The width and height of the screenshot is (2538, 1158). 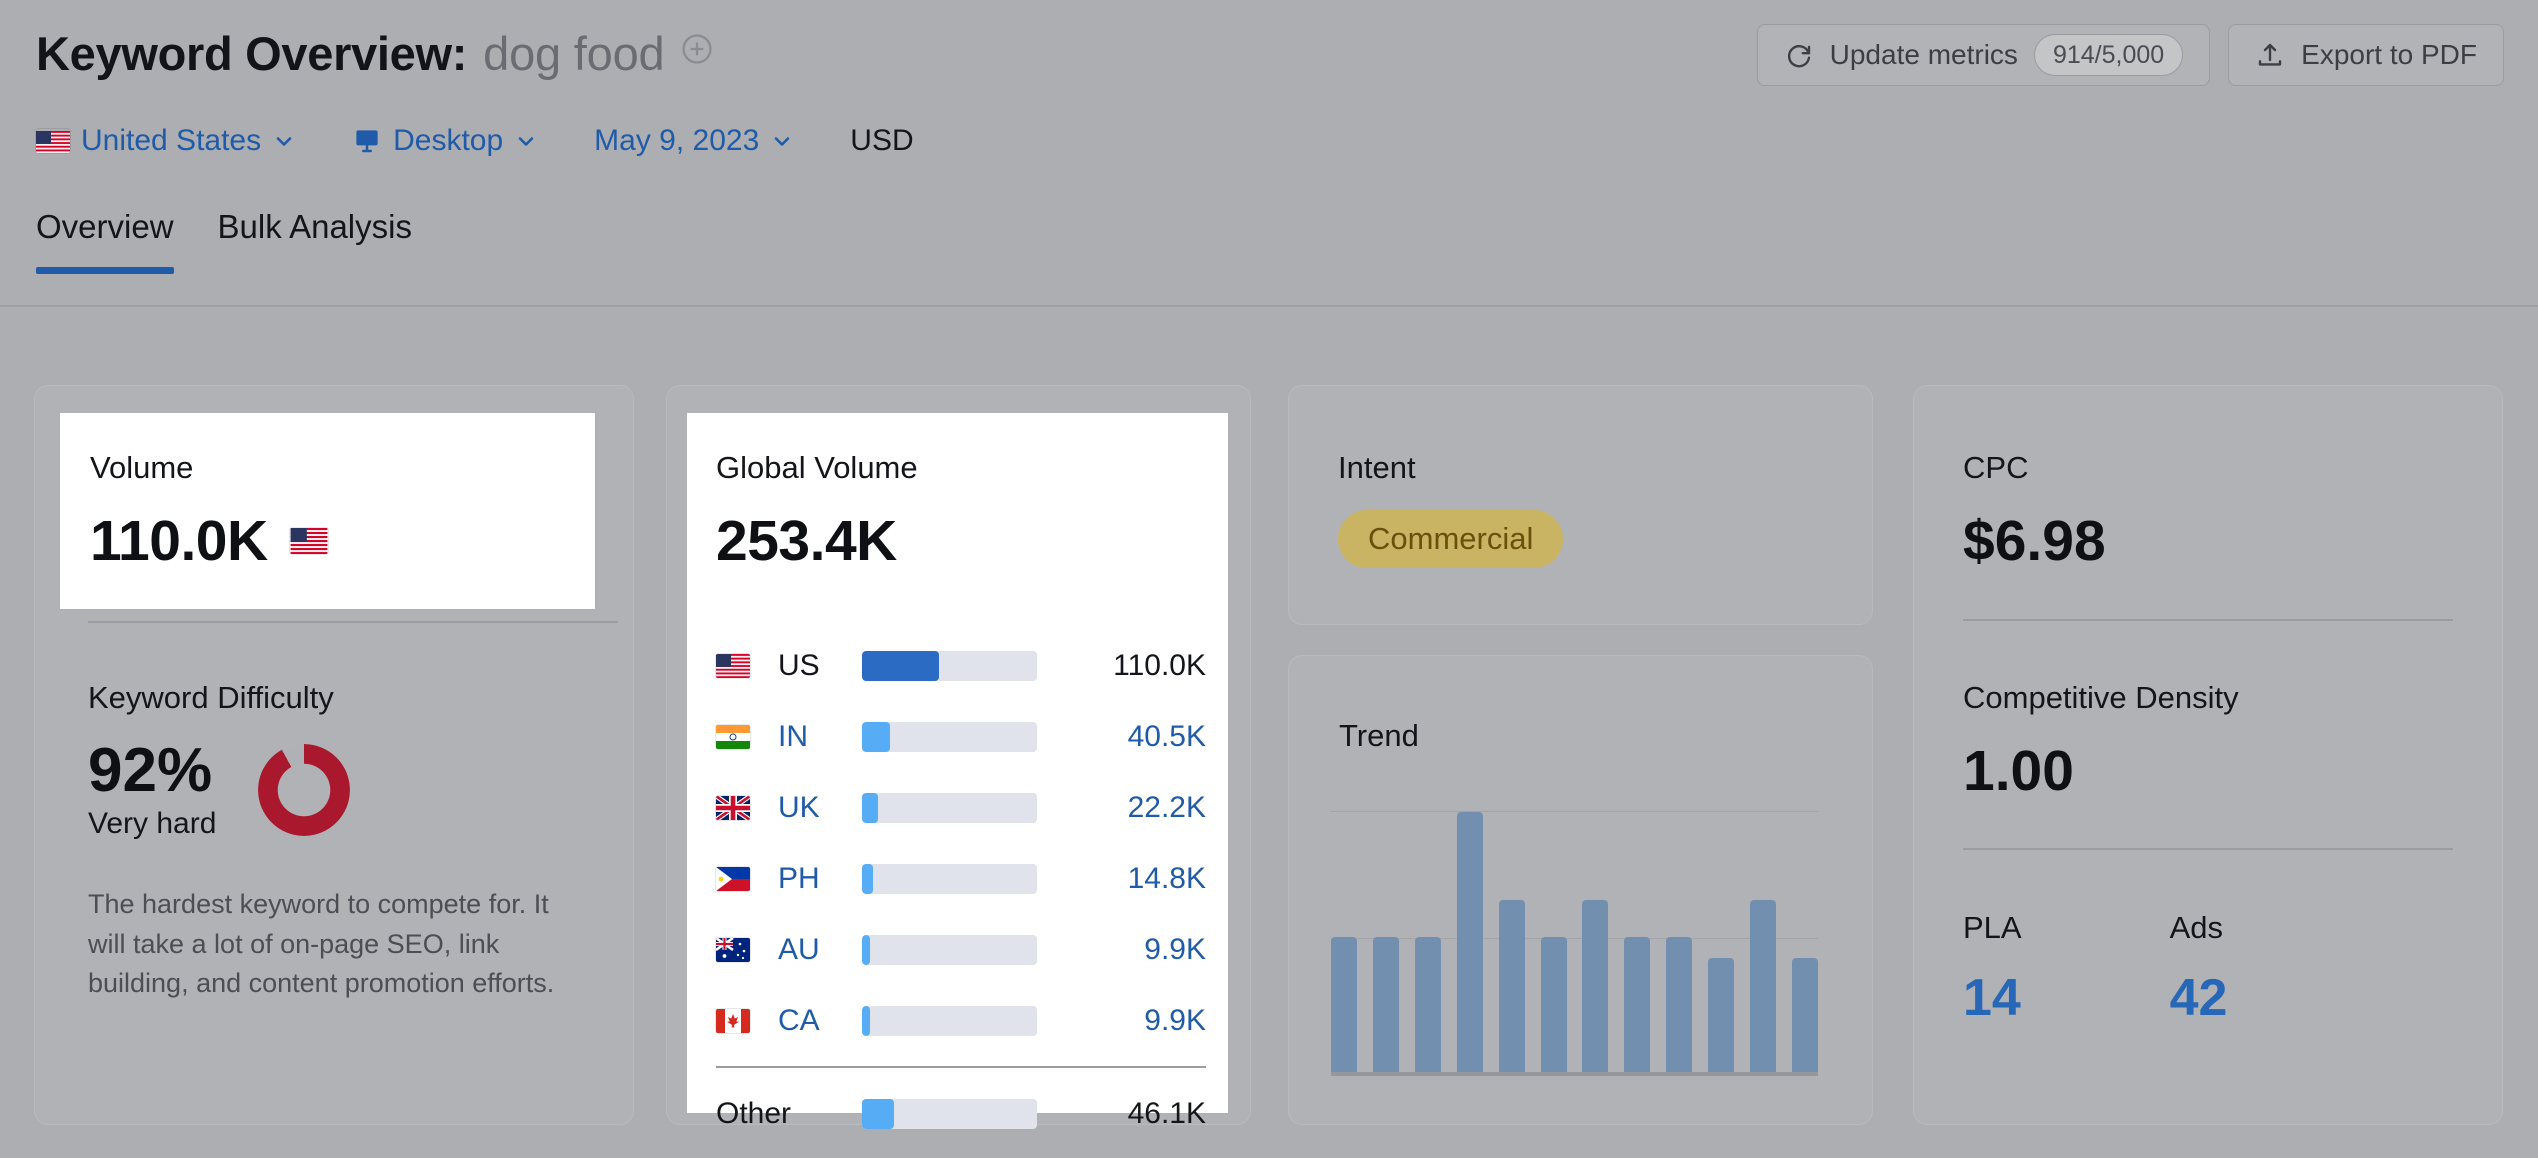 What do you see at coordinates (152, 824) in the screenshot?
I see `keyword-difficulty-rating: Very hard` at bounding box center [152, 824].